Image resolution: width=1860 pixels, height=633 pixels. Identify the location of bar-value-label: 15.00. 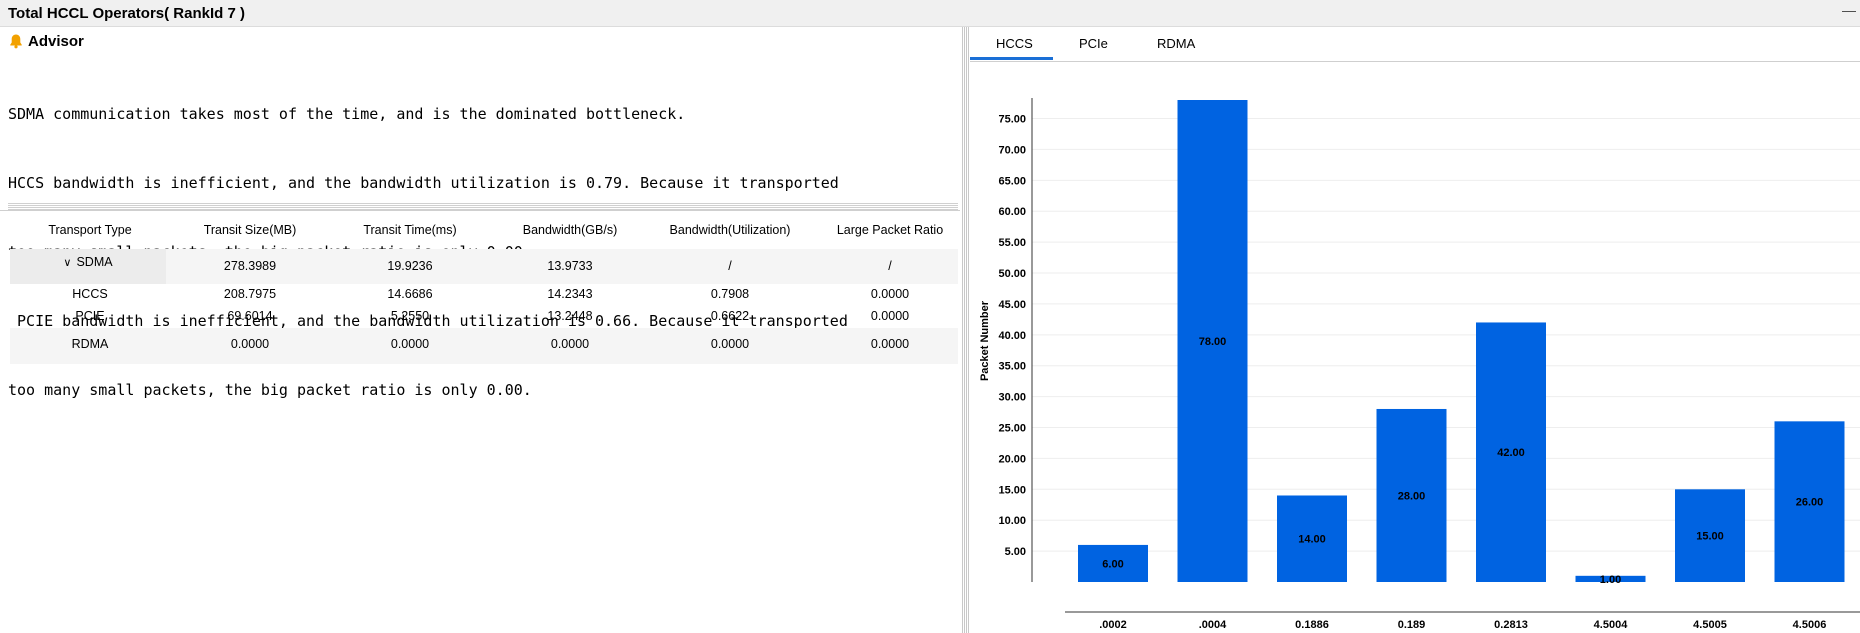
(1710, 537).